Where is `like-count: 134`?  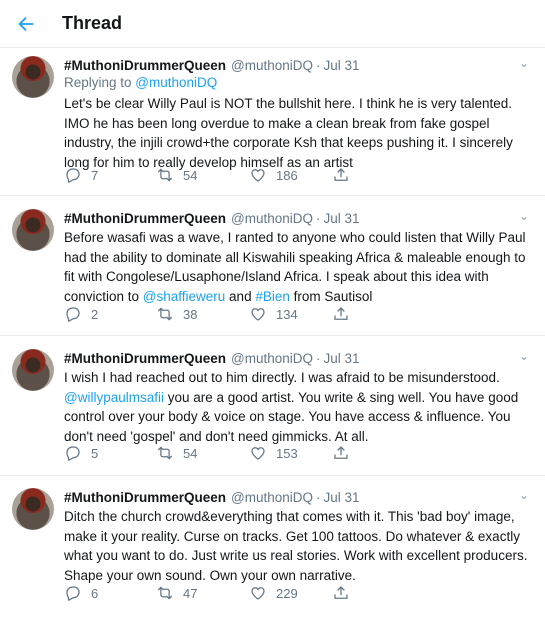
like-count: 134 is located at coordinates (287, 314).